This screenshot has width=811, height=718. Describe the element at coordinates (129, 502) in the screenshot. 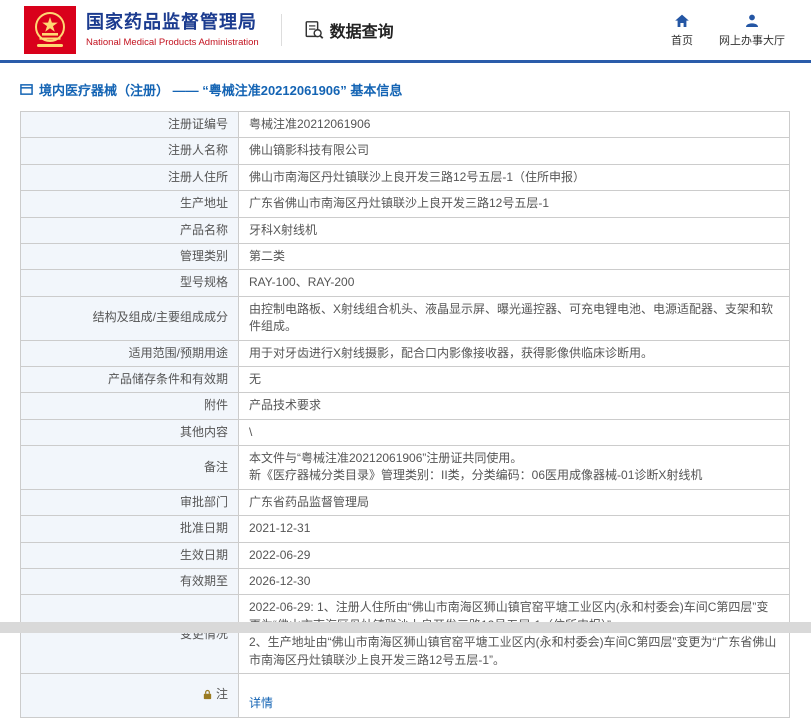

I see `row-label: 审批部门` at that location.